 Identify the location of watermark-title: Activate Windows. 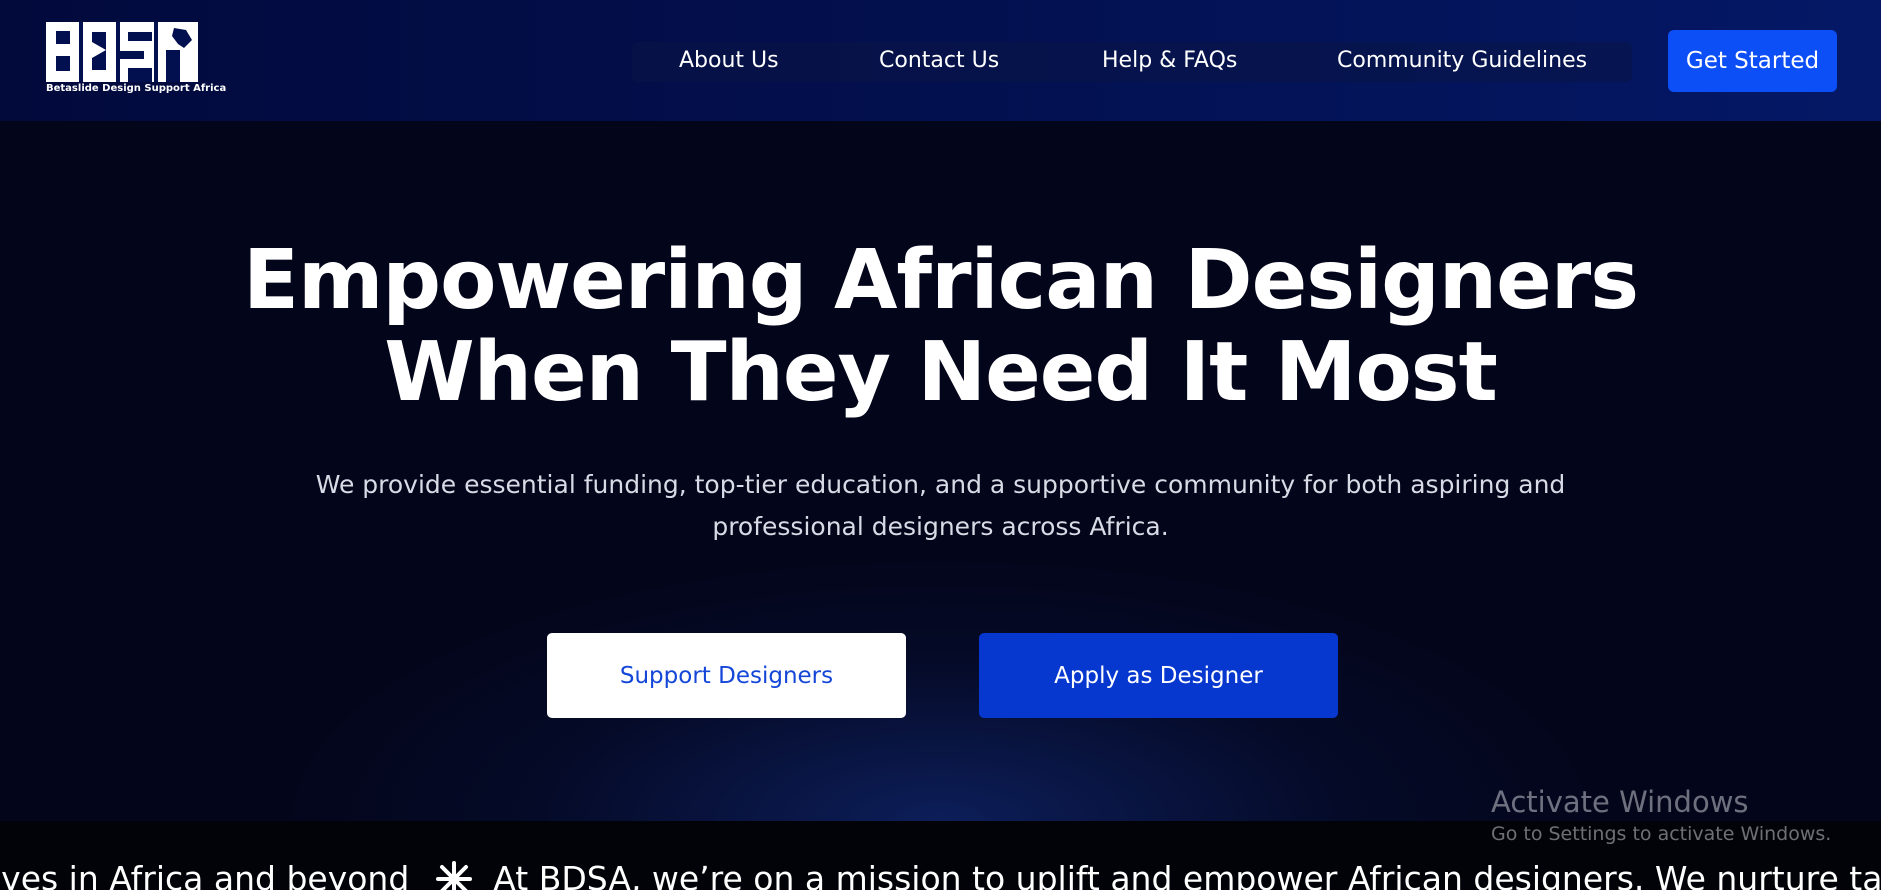
(1620, 802).